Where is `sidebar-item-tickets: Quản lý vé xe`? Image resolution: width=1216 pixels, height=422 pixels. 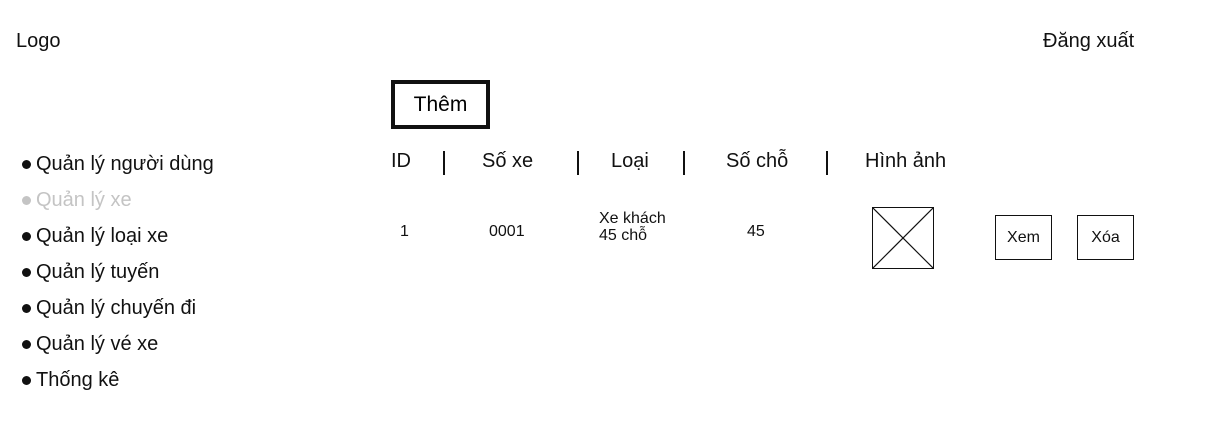
sidebar-item-tickets: Quản lý vé xe is located at coordinates (118, 344).